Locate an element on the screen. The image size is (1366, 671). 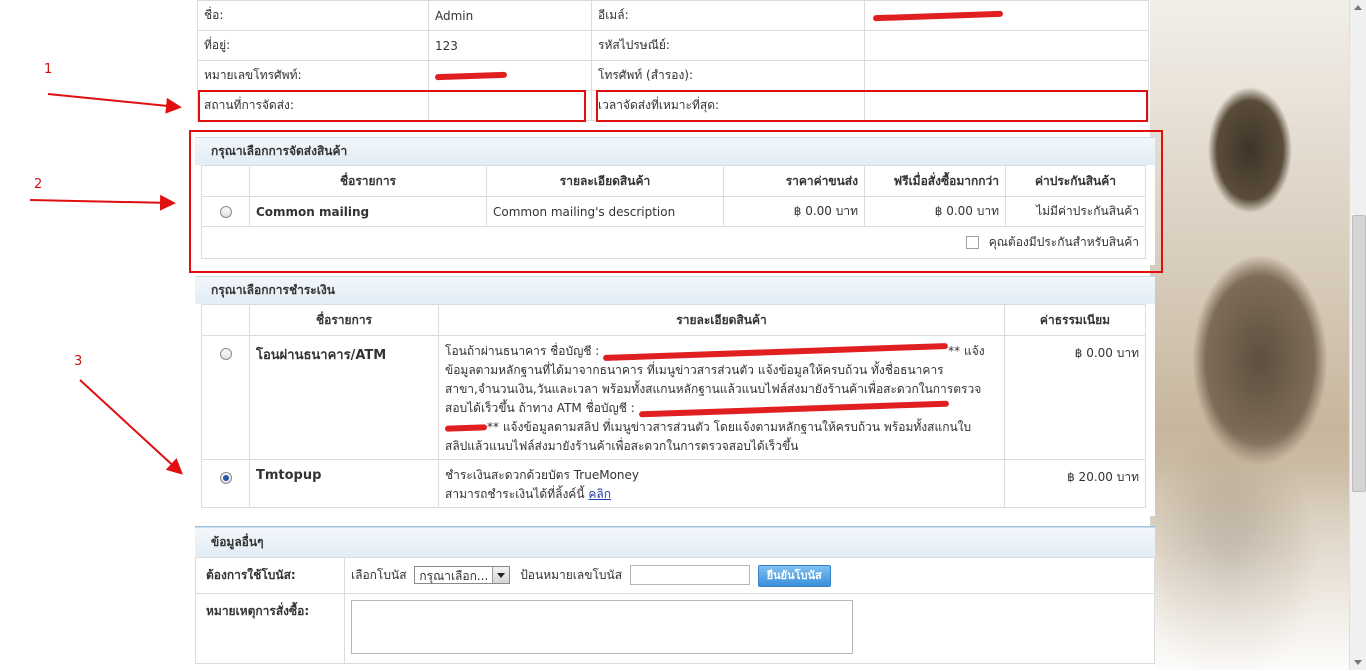
payment-col-name: ชื่อรายการ is located at coordinates (344, 320).